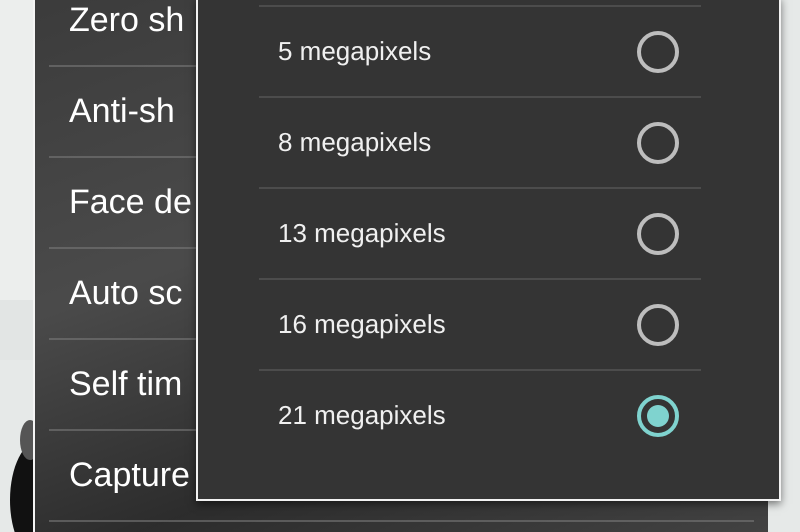  I want to click on option-label: 16 megapixels, so click(362, 324).